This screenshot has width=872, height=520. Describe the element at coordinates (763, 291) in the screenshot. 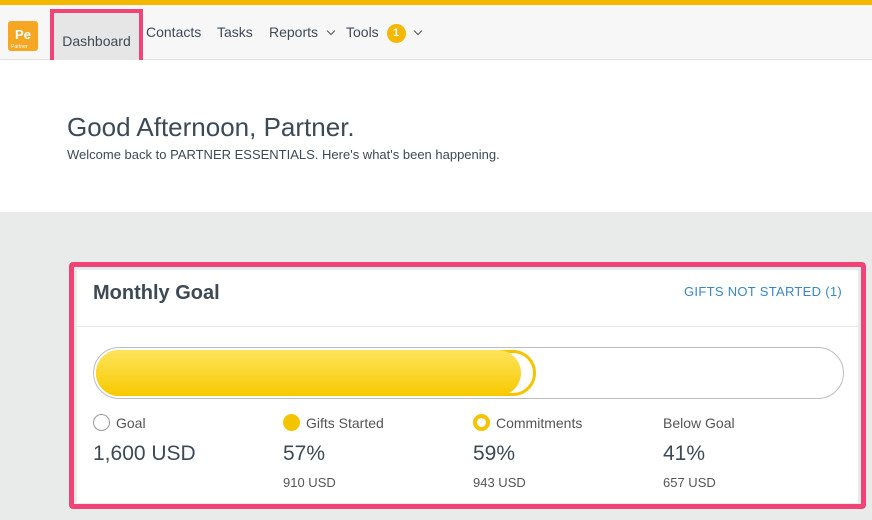

I see `gifts-not-started-link: GIFTS NOT STARTED (1)` at that location.